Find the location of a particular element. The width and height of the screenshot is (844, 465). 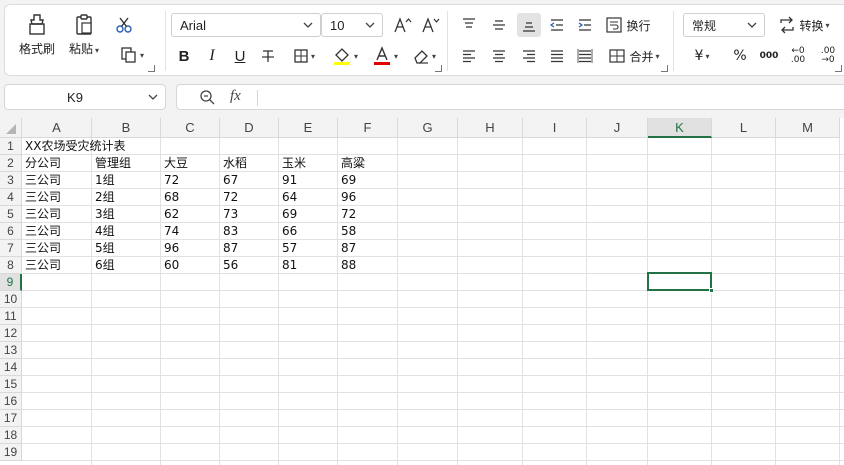

data-cell: 73 is located at coordinates (229, 214).